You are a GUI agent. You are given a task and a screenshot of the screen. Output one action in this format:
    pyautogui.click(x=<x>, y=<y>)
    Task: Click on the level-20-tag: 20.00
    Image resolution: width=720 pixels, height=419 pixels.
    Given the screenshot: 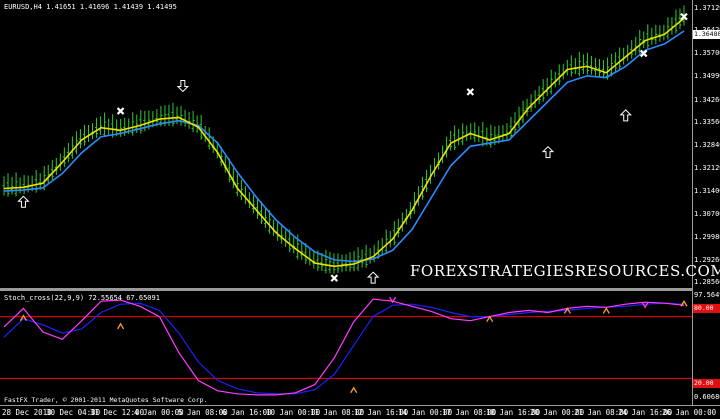 What is the action you would take?
    pyautogui.click(x=706, y=383)
    